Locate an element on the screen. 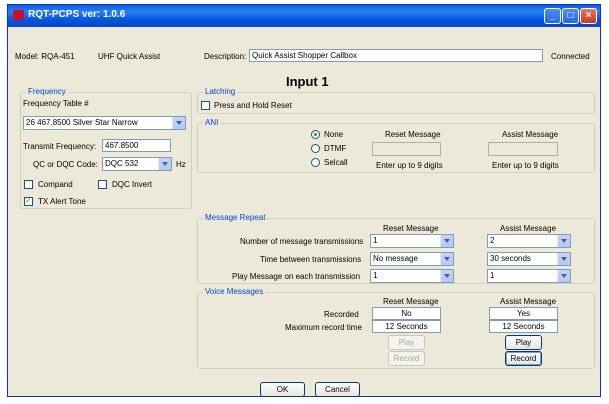 This screenshot has width=609, height=404. repeat-play-reset-value: 1 is located at coordinates (375, 275).